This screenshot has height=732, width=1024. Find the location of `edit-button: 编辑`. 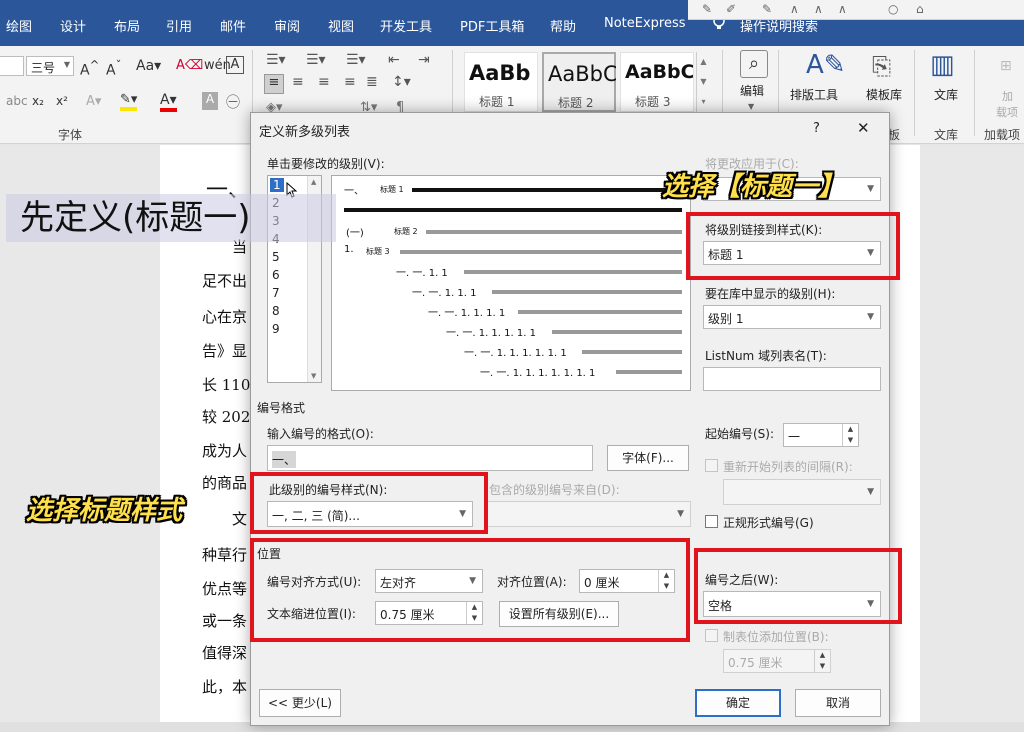

edit-button: 编辑 is located at coordinates (752, 90).